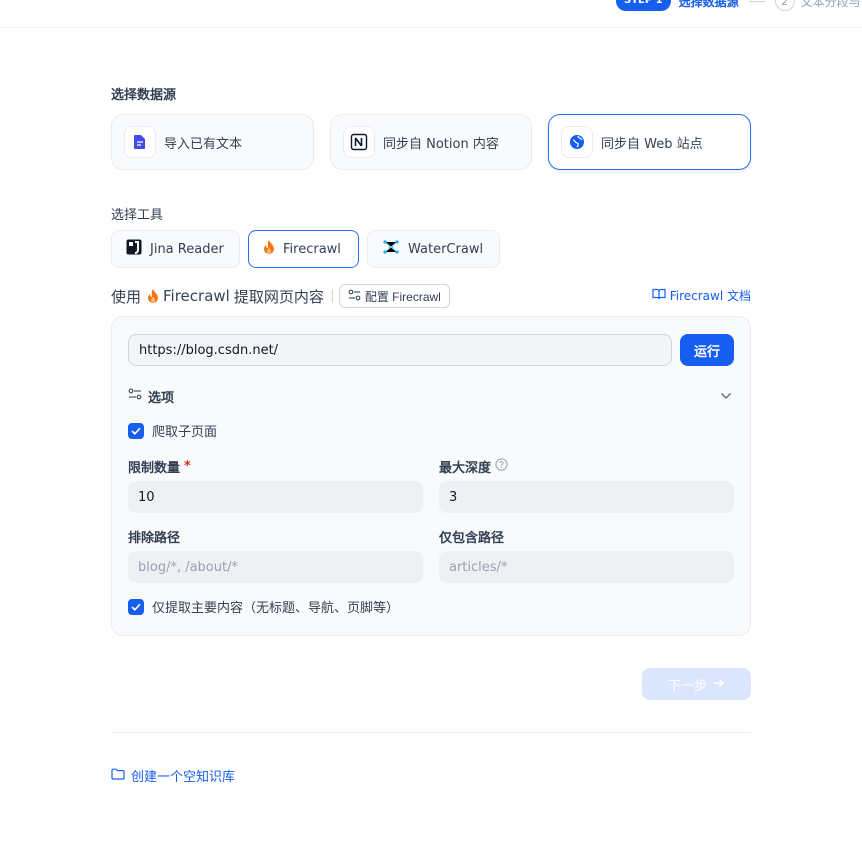 The width and height of the screenshot is (862, 845). Describe the element at coordinates (332, 296) in the screenshot. I see `heading-divider` at that location.